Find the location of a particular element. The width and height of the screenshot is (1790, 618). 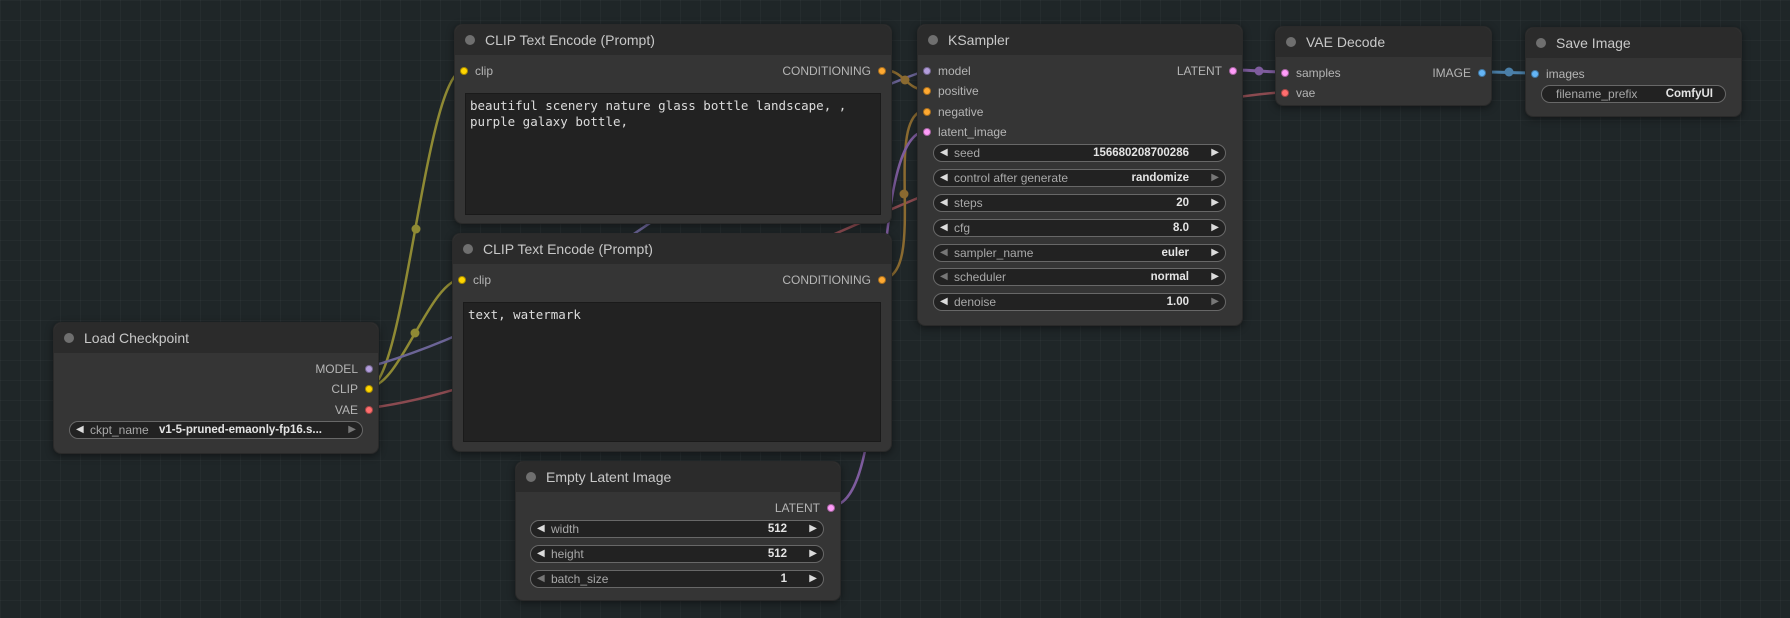

output-port-clip is located at coordinates (369, 389).